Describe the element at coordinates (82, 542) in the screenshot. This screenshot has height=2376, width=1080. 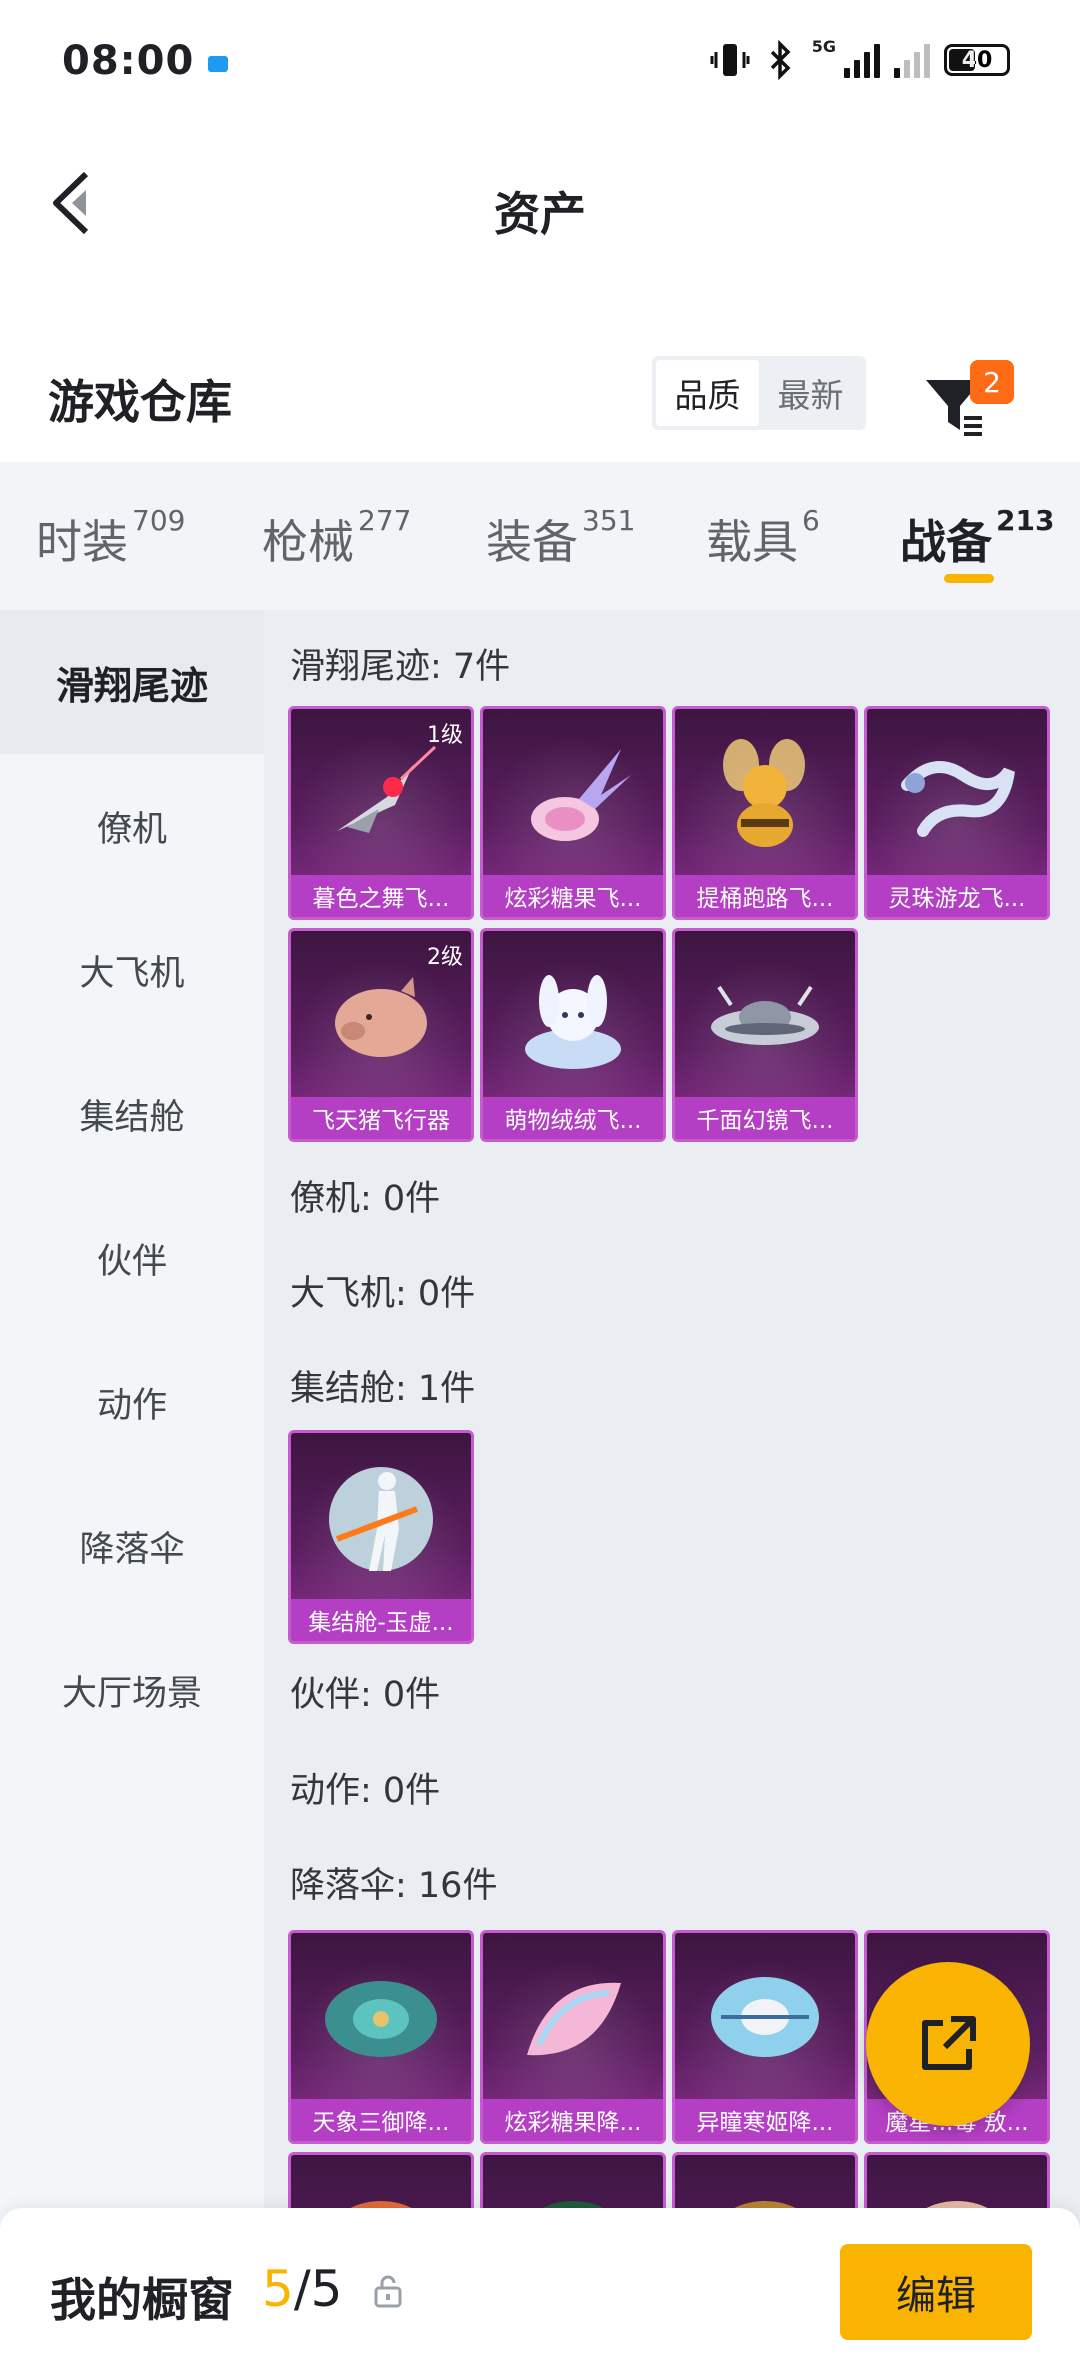
I see `tab-label: 时装` at that location.